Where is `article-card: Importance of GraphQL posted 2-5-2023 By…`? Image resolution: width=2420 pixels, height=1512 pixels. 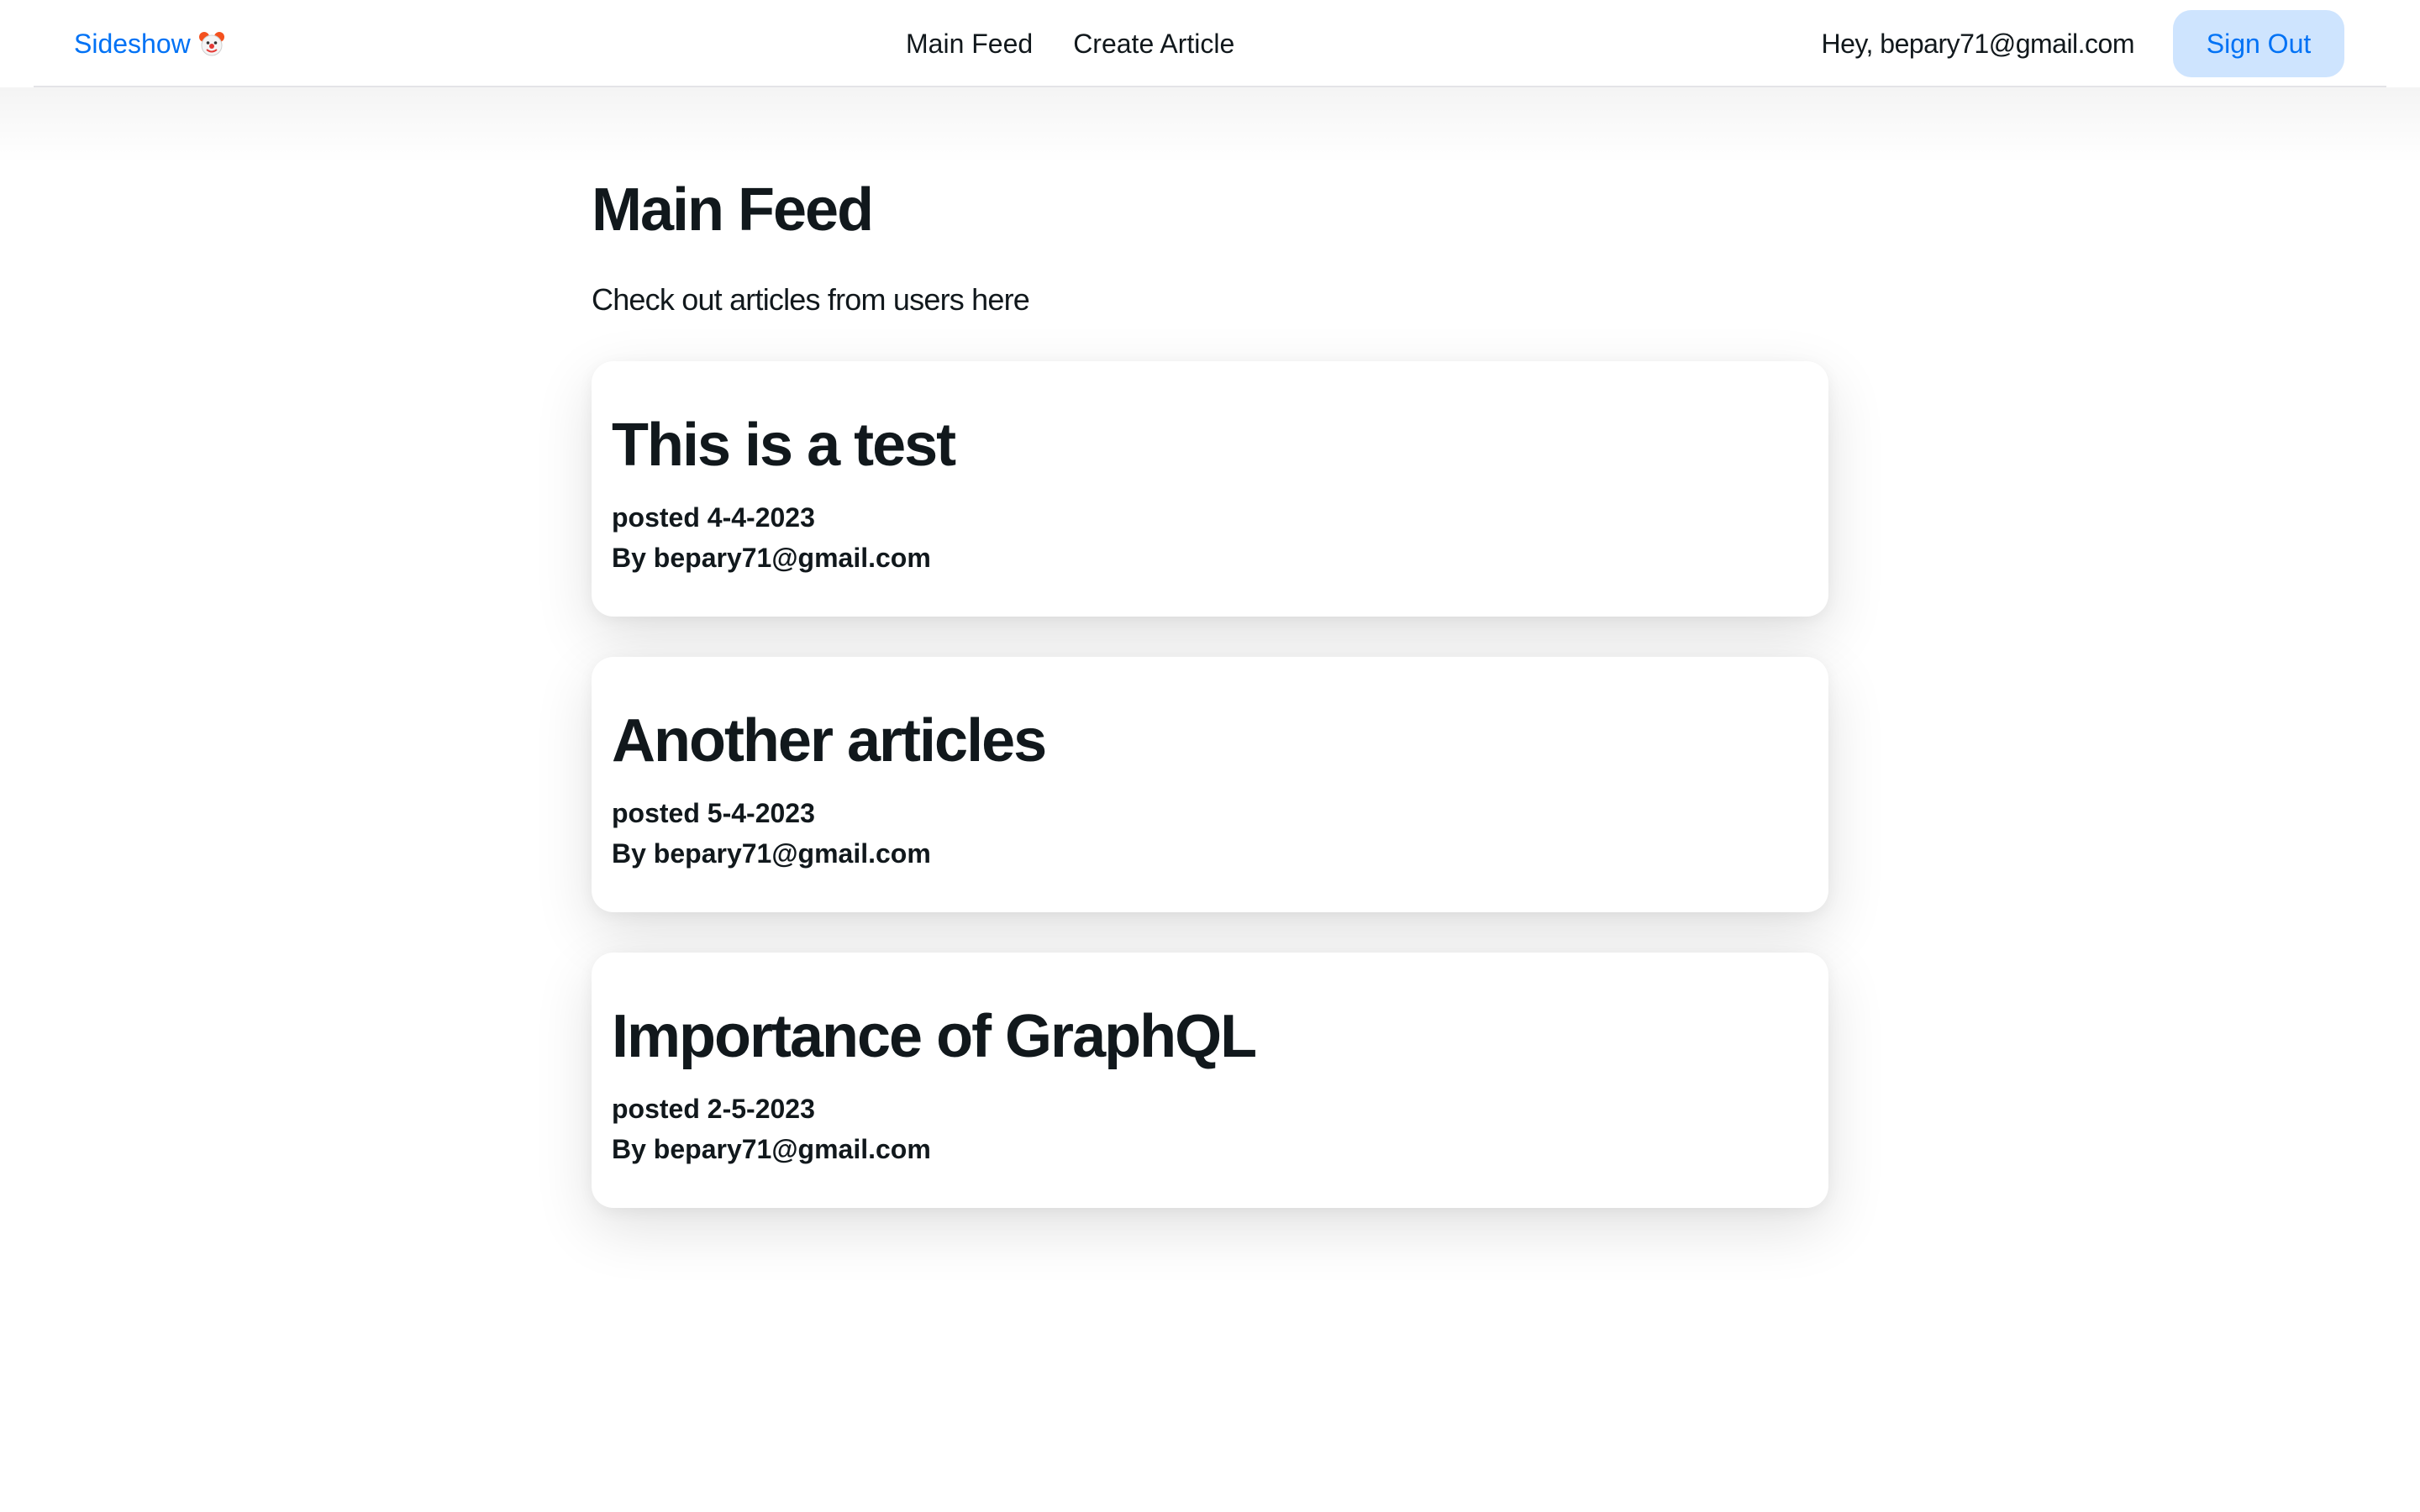
article-card: Importance of GraphQL posted 2-5-2023 By… is located at coordinates (1210, 1080).